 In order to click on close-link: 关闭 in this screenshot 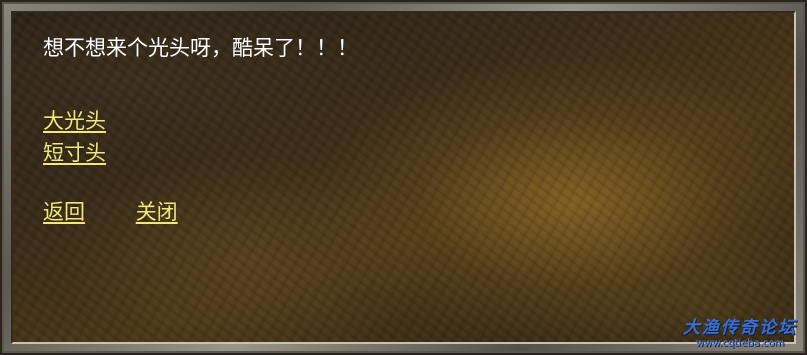, I will do `click(157, 212)`.